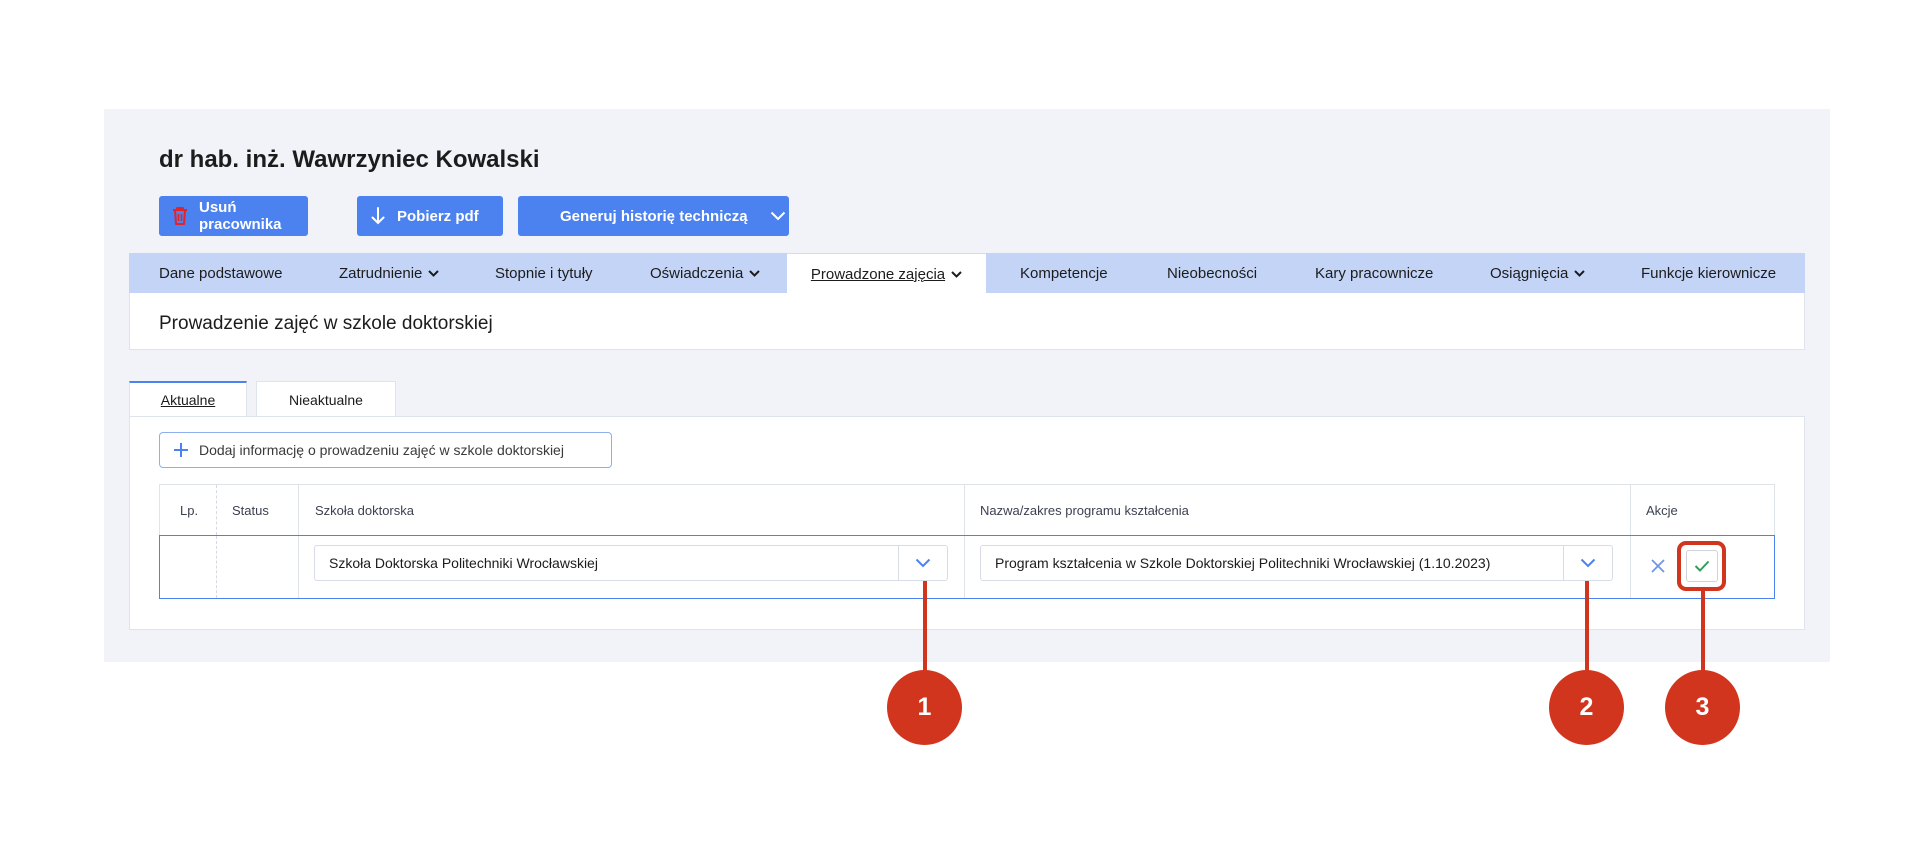 This screenshot has height=847, width=1919. I want to click on column-header-school: Szkoła doktorska, so click(364, 510).